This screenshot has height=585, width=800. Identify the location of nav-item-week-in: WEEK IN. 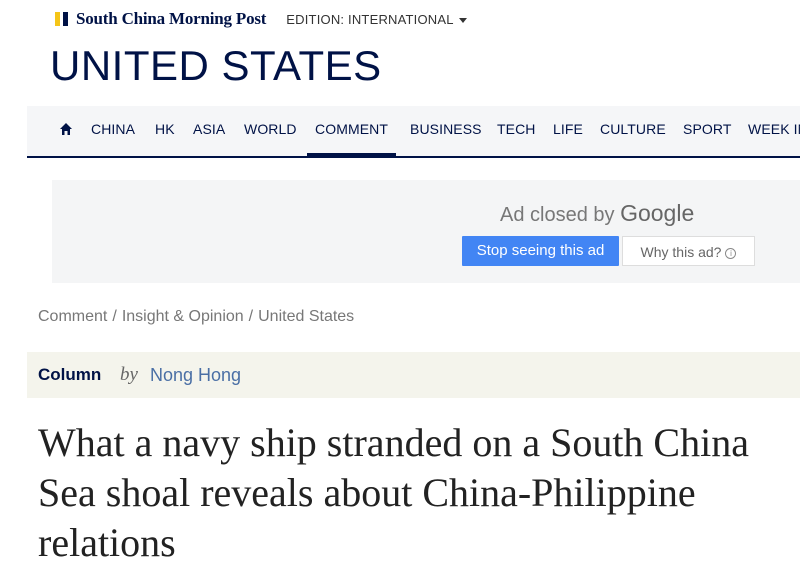
(774, 129).